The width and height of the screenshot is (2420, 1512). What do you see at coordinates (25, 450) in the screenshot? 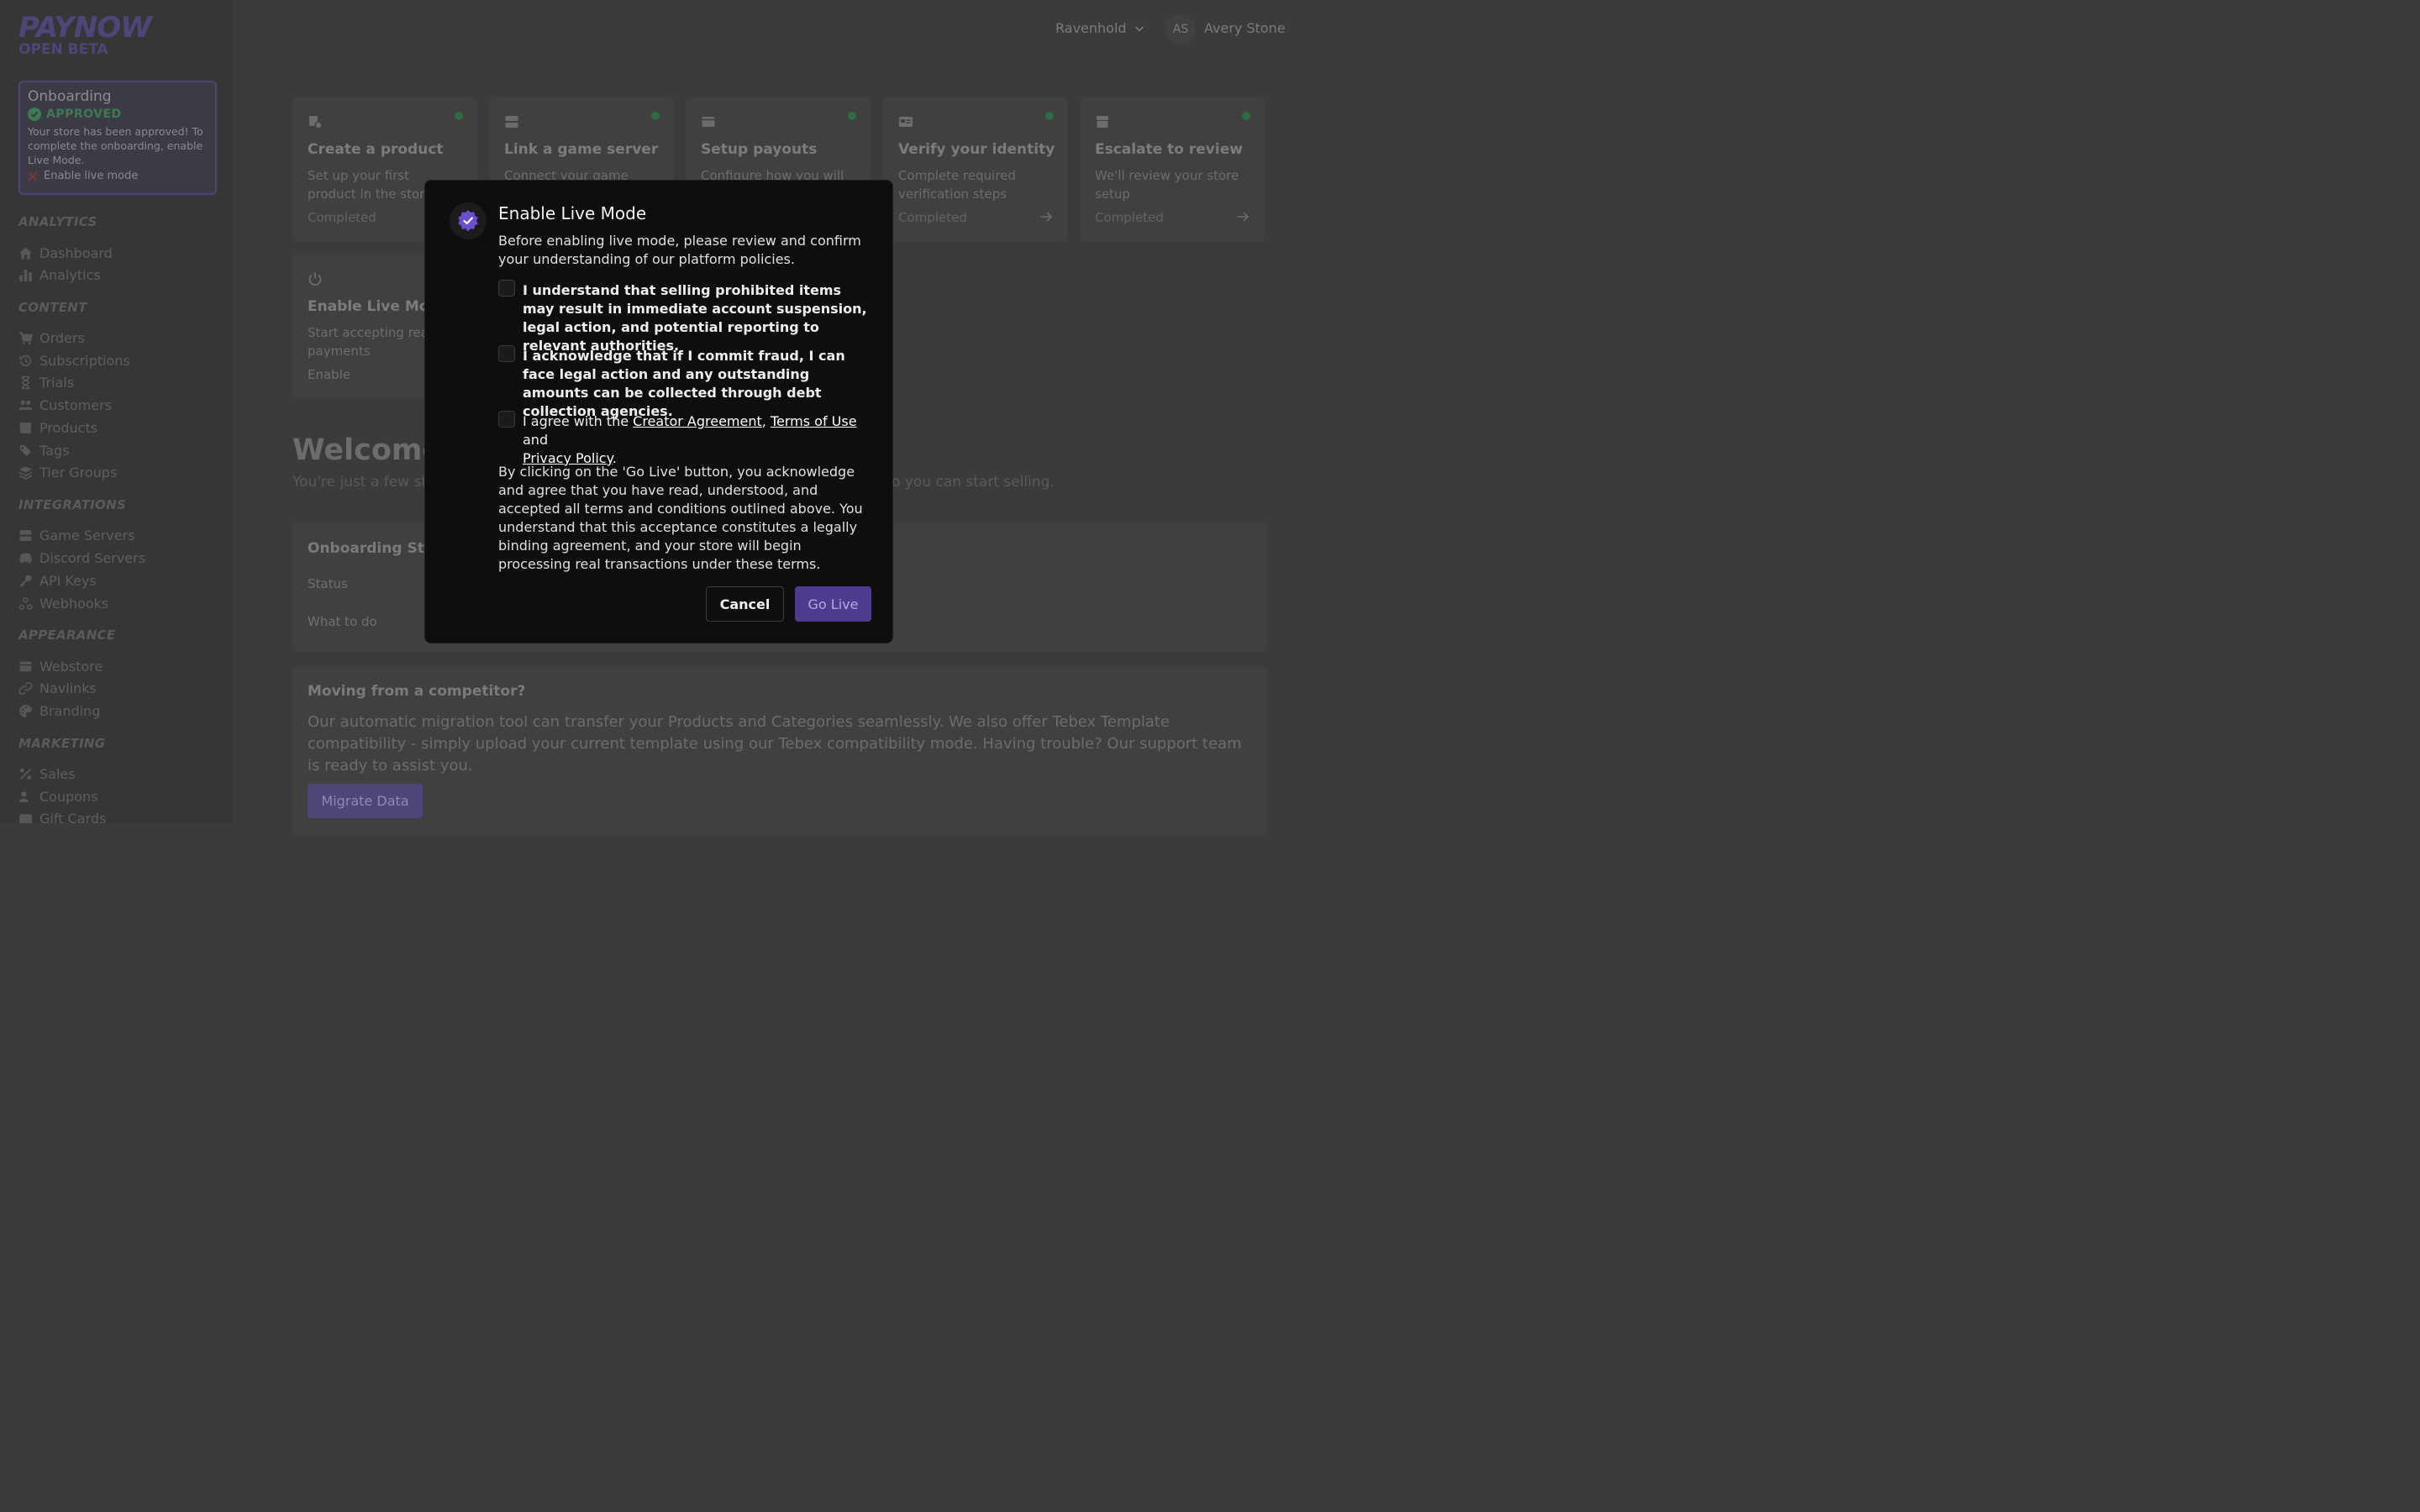
I see `tags-icon` at bounding box center [25, 450].